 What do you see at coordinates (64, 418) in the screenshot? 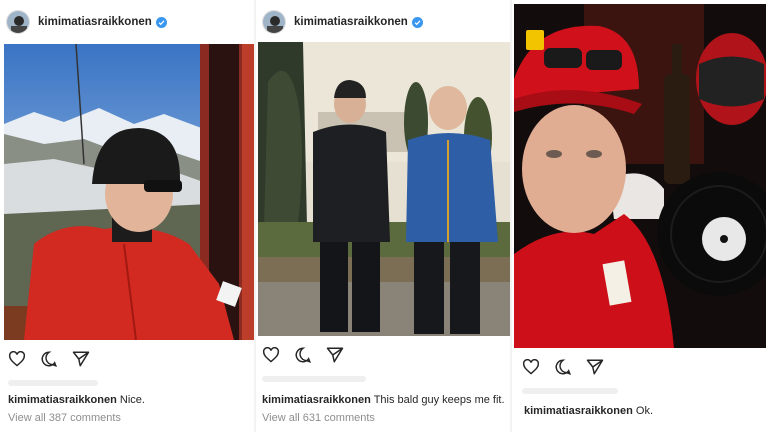
I see `view-comments-link: View all 387 comments` at bounding box center [64, 418].